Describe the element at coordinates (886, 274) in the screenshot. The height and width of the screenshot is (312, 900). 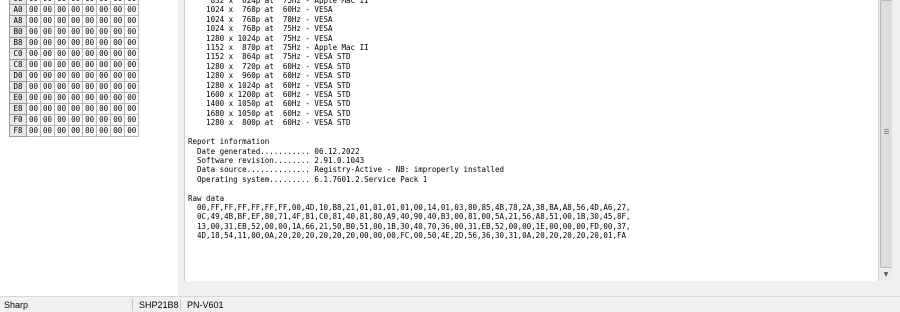
I see `scroll-down-arrow-icon: ▼` at that location.